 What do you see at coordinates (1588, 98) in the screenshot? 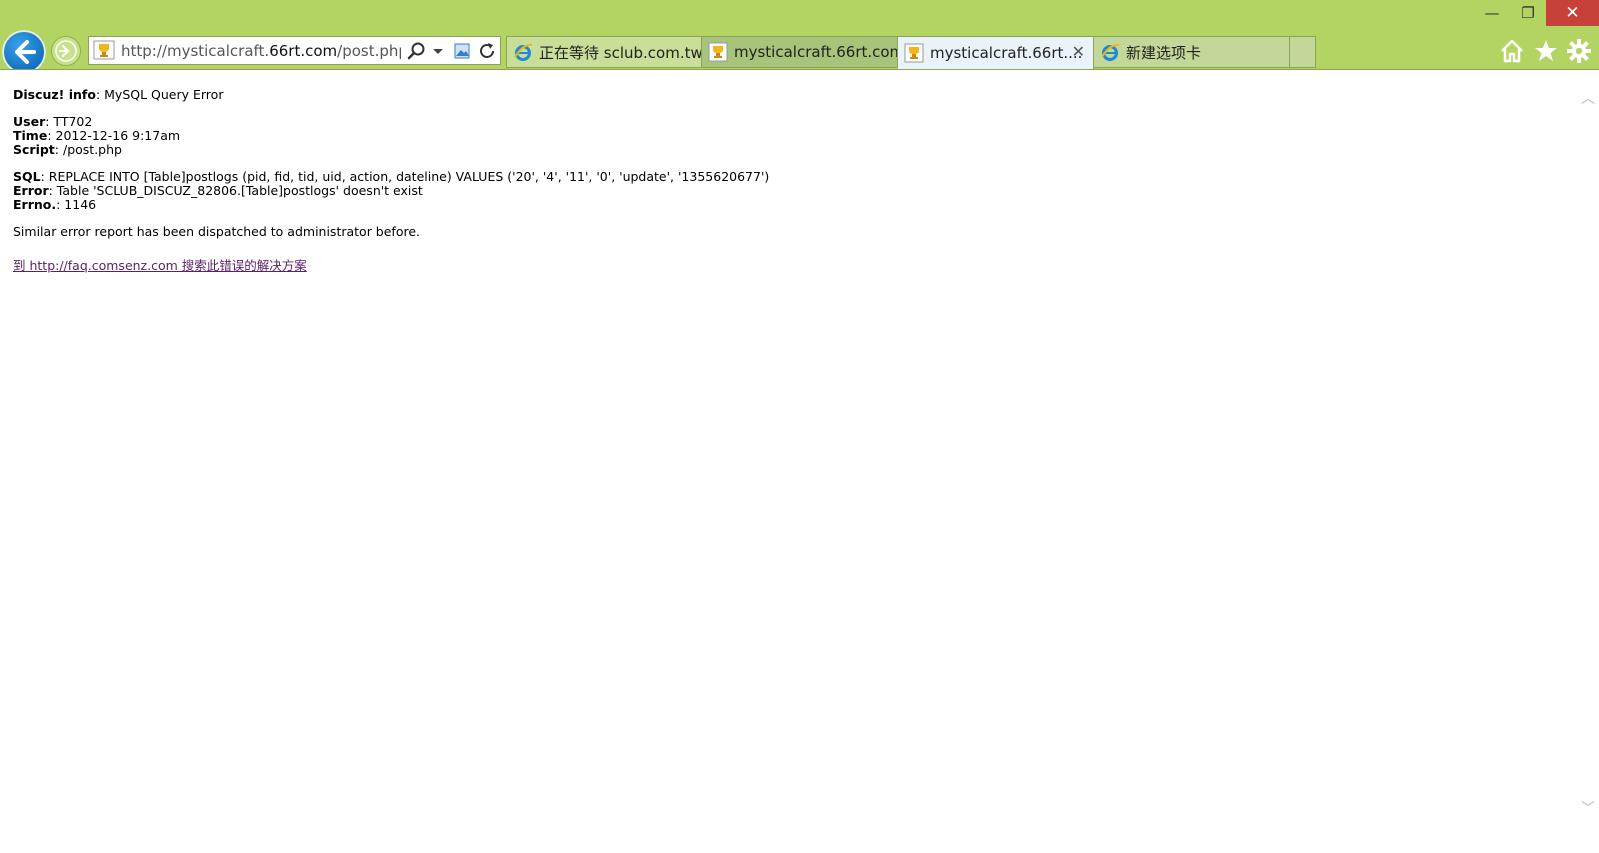
I see `scroll-up-arrow: ︿` at bounding box center [1588, 98].